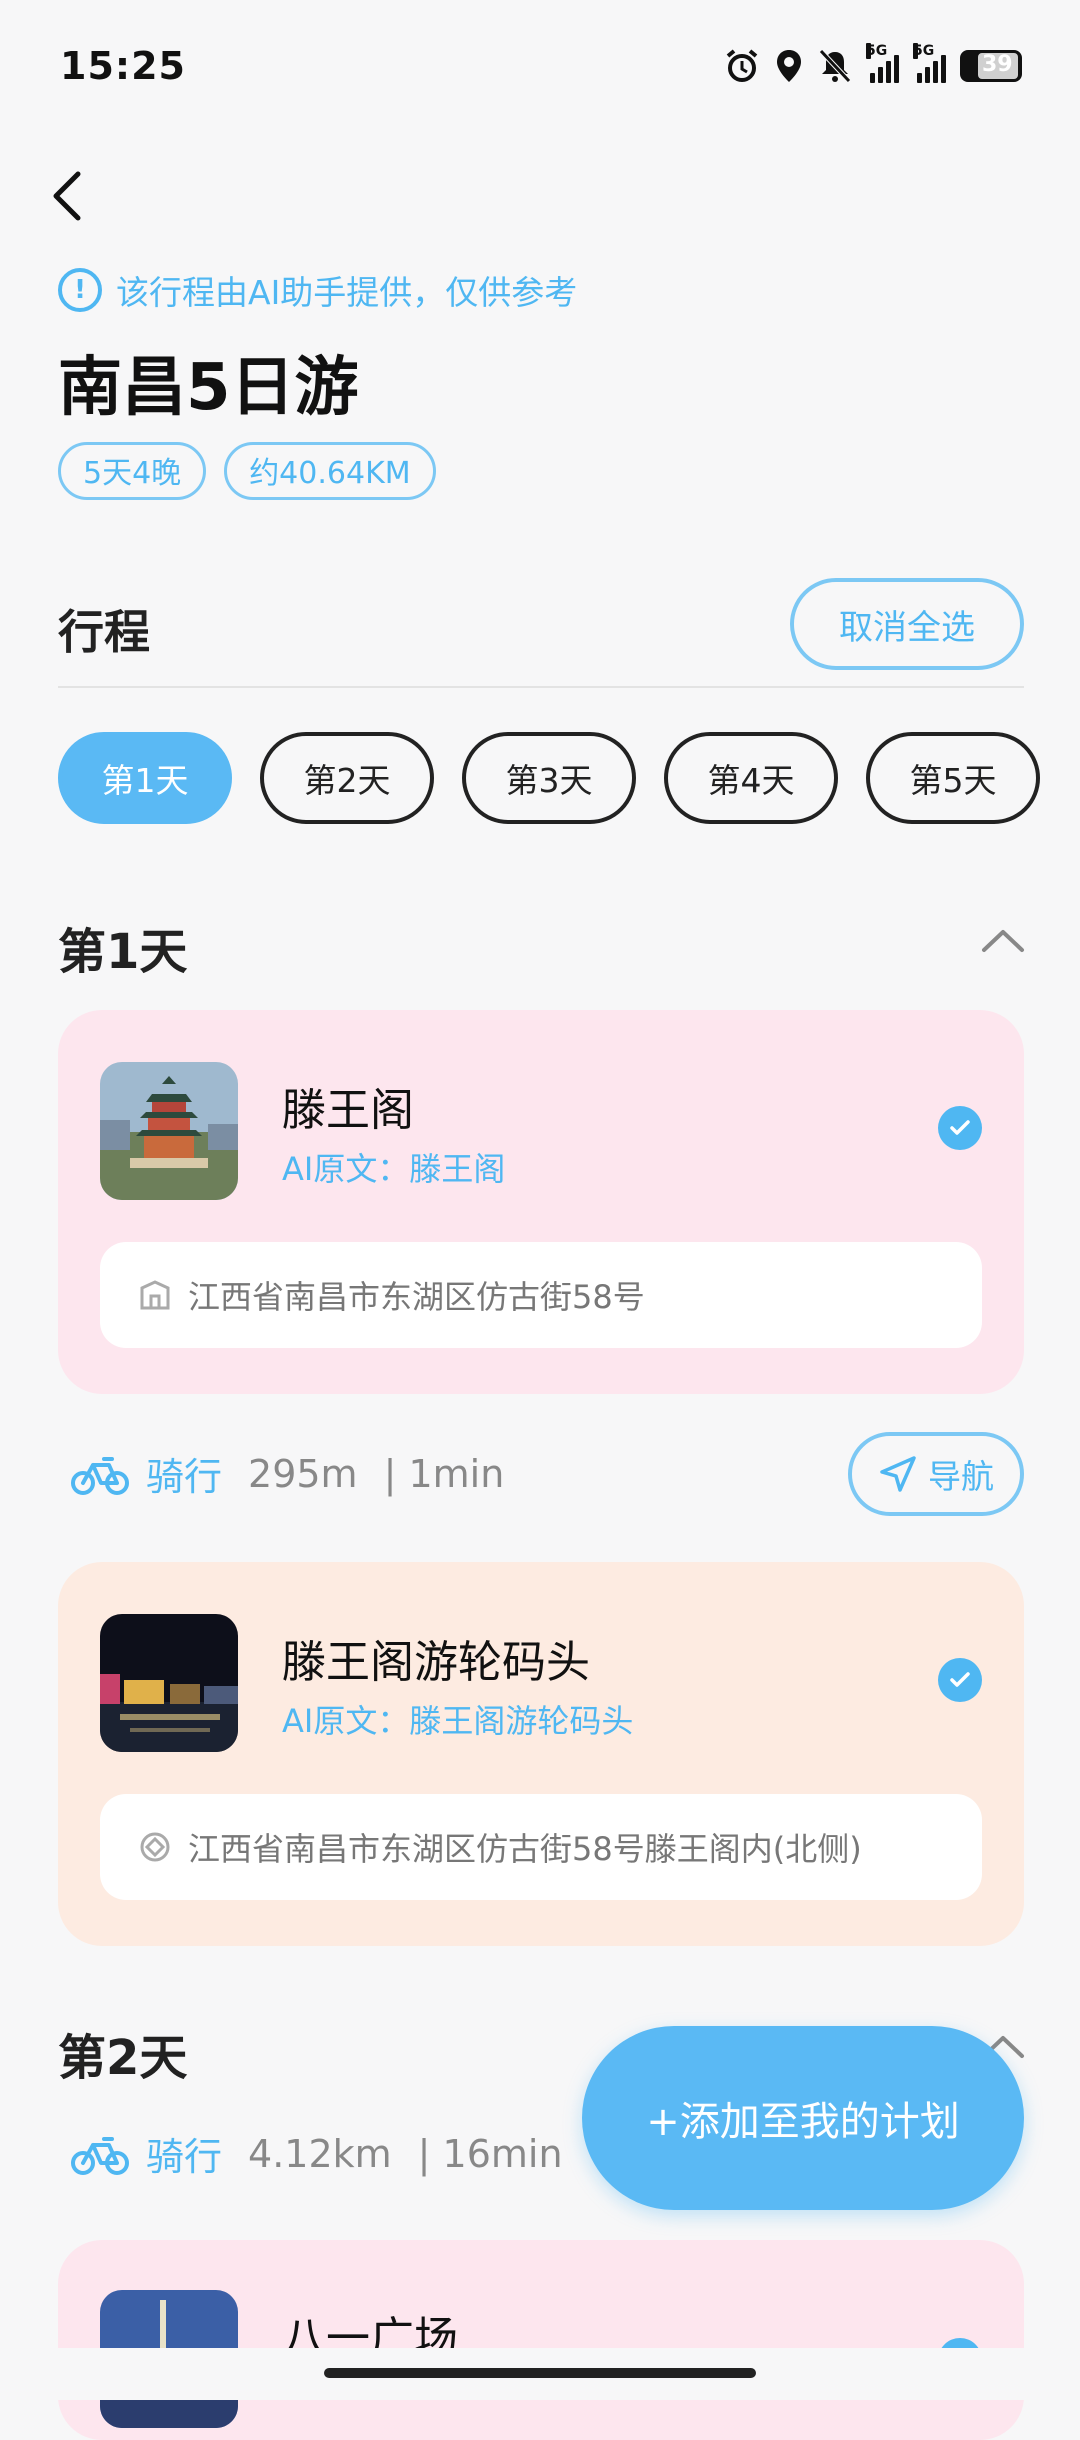 The height and width of the screenshot is (2440, 1080). I want to click on status-time: 15:25, so click(123, 66).